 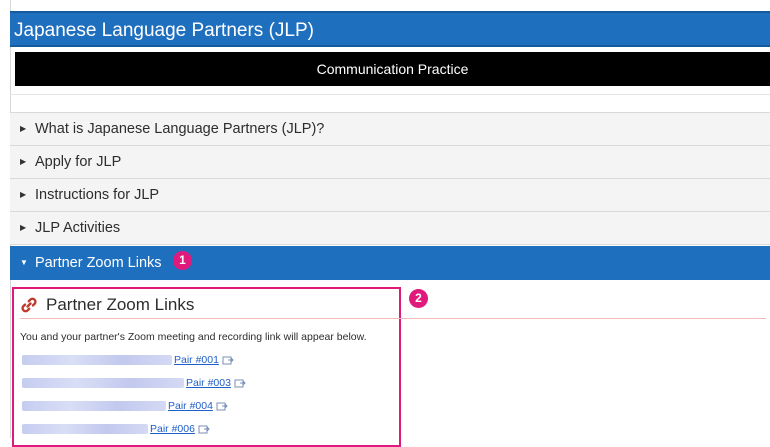 What do you see at coordinates (390, 263) in the screenshot?
I see `accordion-partner-zoom-links: ▼ Partner Zoom Links` at bounding box center [390, 263].